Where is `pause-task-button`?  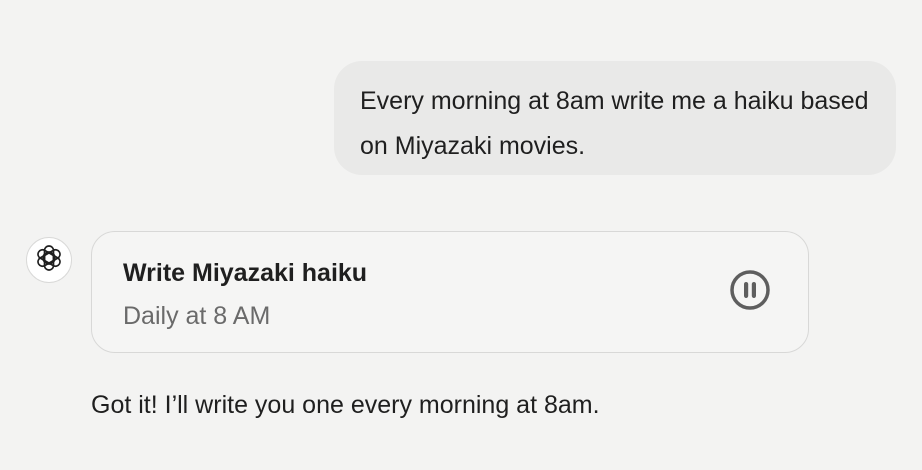 pause-task-button is located at coordinates (750, 292).